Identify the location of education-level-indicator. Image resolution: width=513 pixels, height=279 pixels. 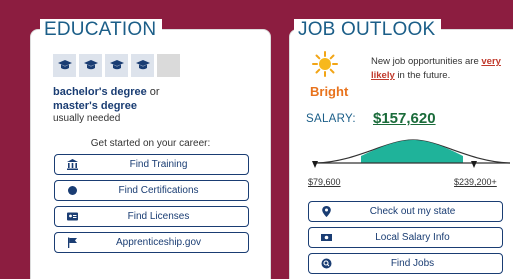
(118, 65).